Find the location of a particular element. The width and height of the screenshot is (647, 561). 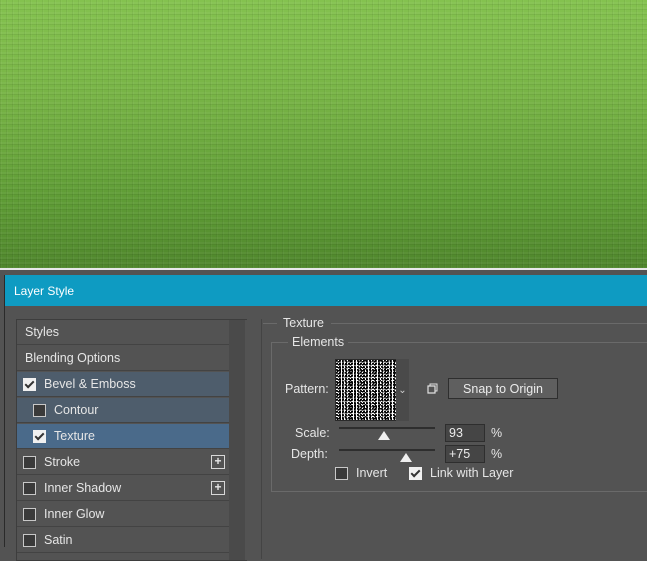

stroke-item: Stroke + is located at coordinates (123, 462).